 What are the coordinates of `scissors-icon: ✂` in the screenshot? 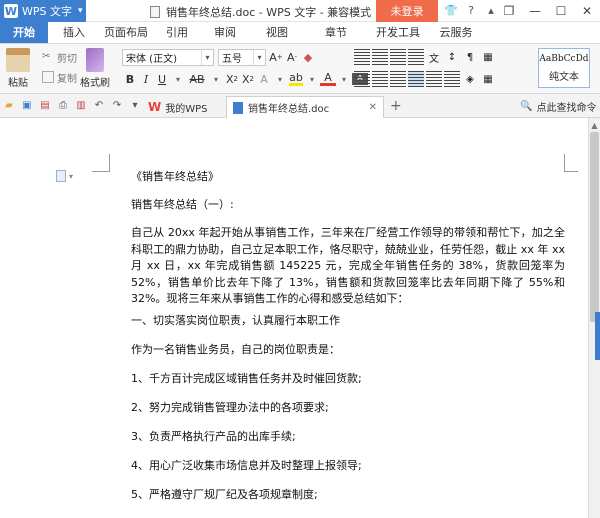 It's located at (46, 56).